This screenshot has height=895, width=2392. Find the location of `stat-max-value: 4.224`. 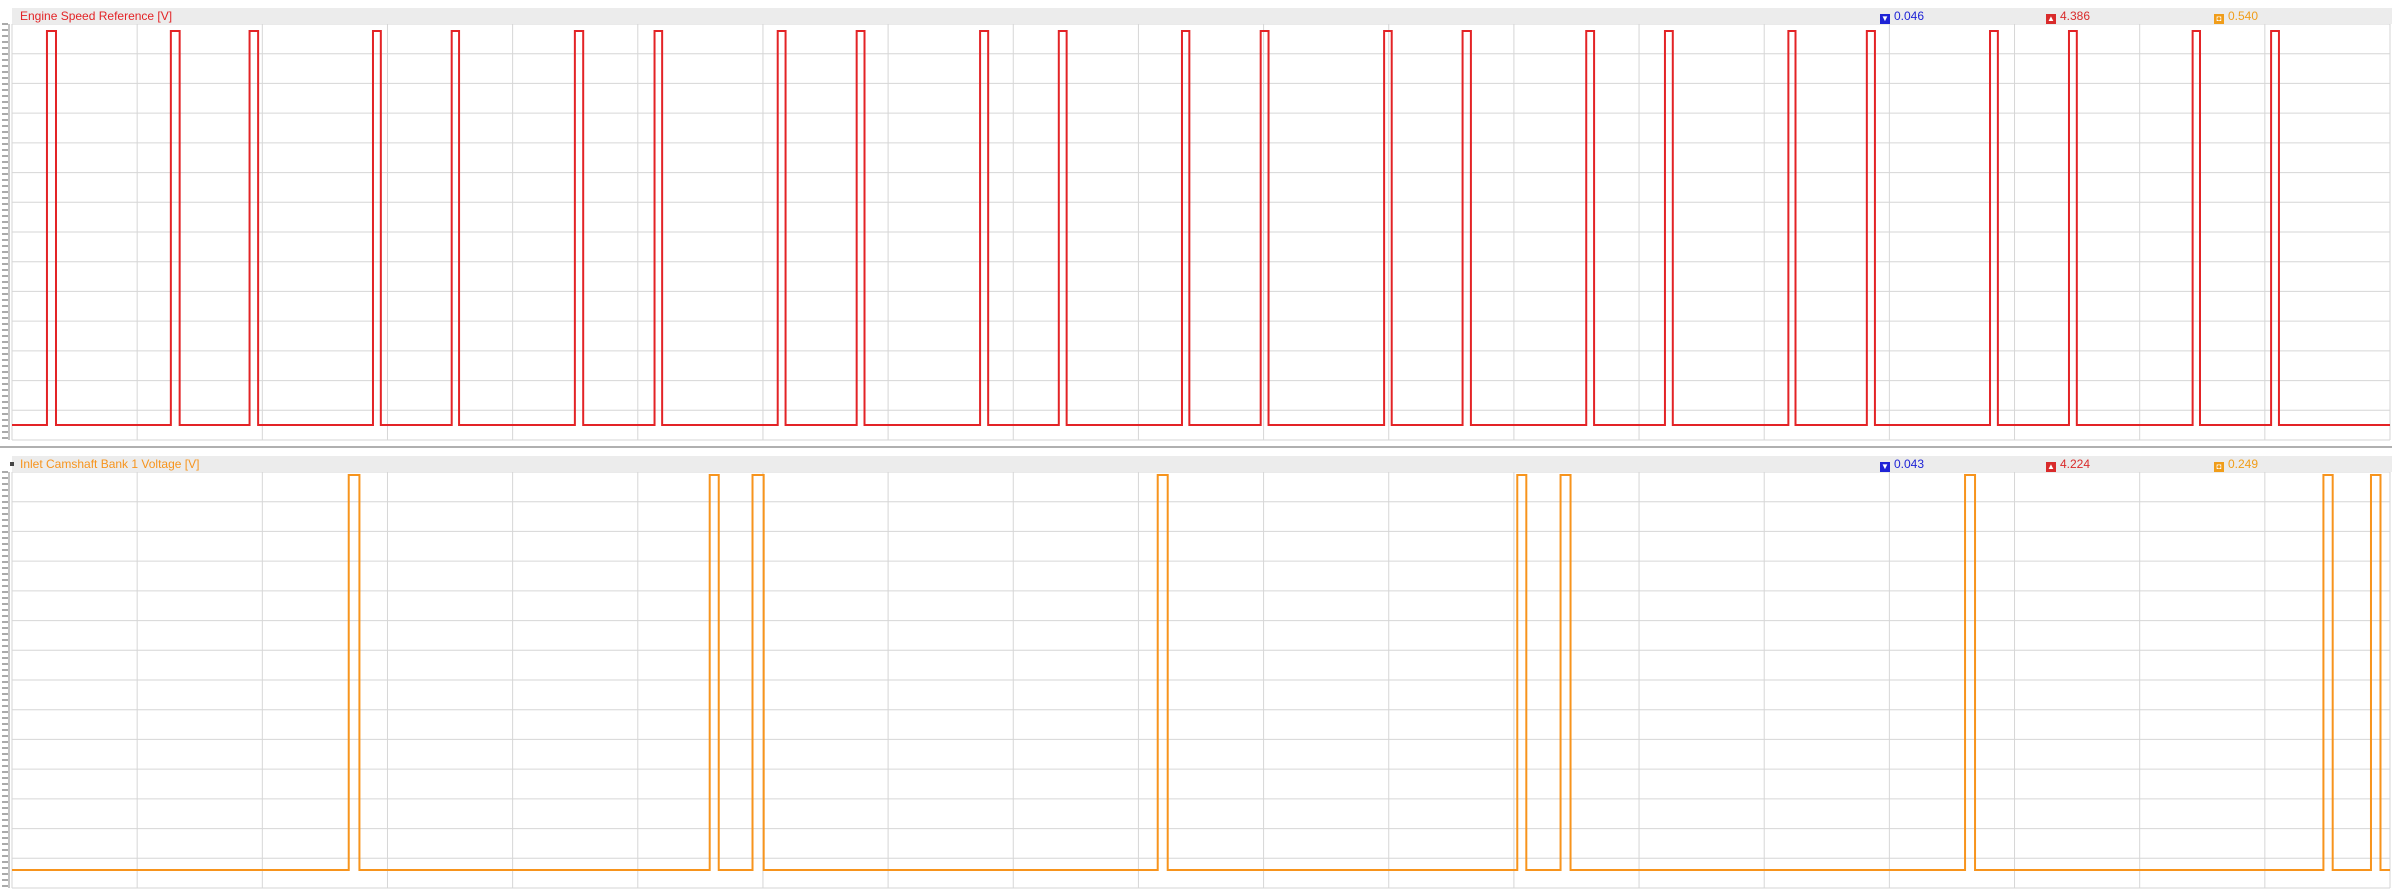

stat-max-value: 4.224 is located at coordinates (2075, 464).